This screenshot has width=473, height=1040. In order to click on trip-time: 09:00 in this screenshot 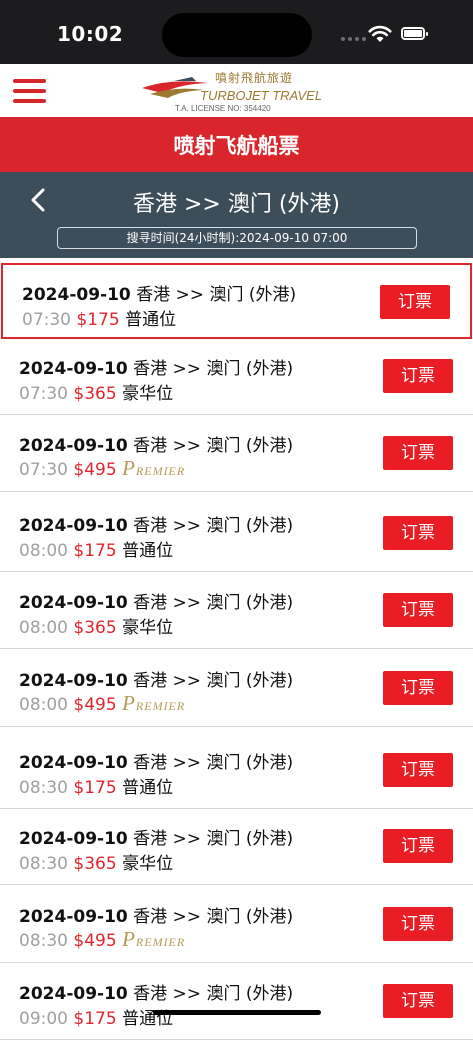, I will do `click(43, 1019)`.